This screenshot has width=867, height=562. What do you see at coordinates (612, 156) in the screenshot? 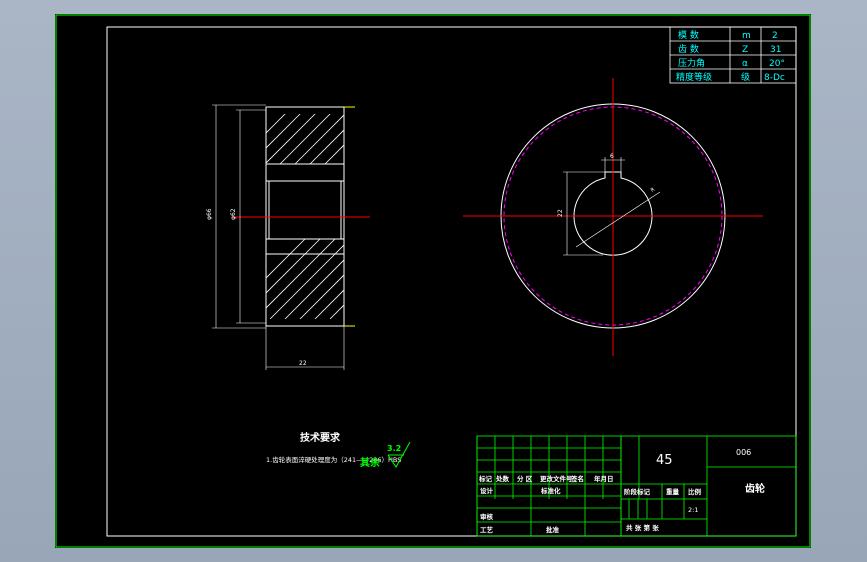
I see `dim-keyway: 6` at bounding box center [612, 156].